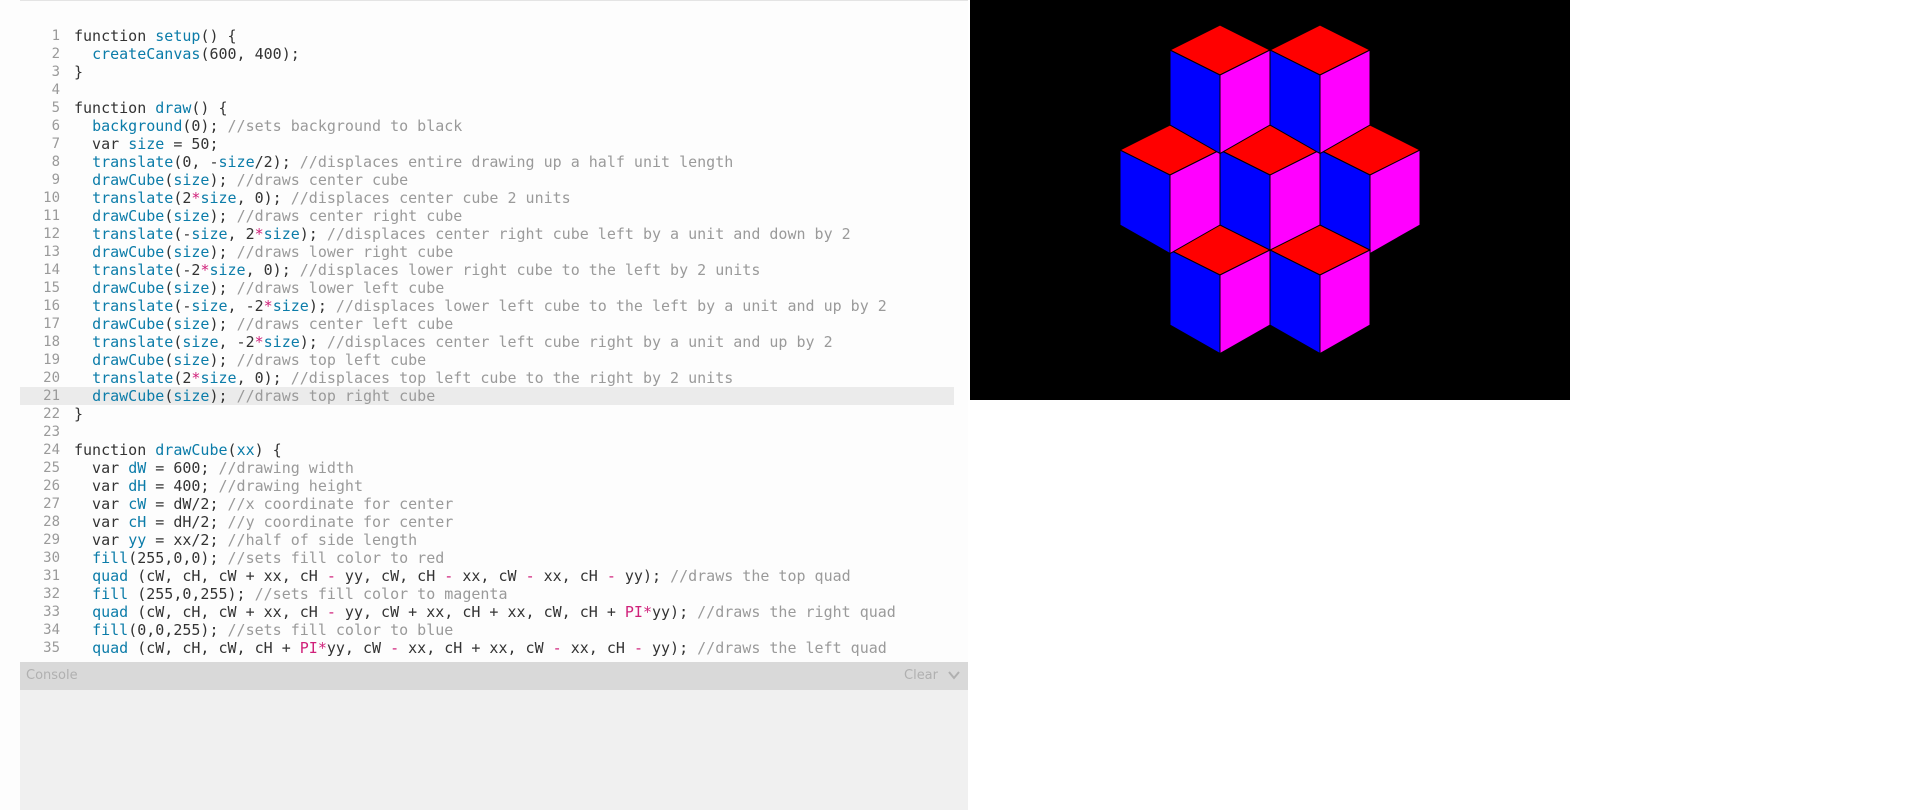 The width and height of the screenshot is (1920, 810). I want to click on code-text: var cH = dH/2; //y coordinate for center, so click(263, 522).